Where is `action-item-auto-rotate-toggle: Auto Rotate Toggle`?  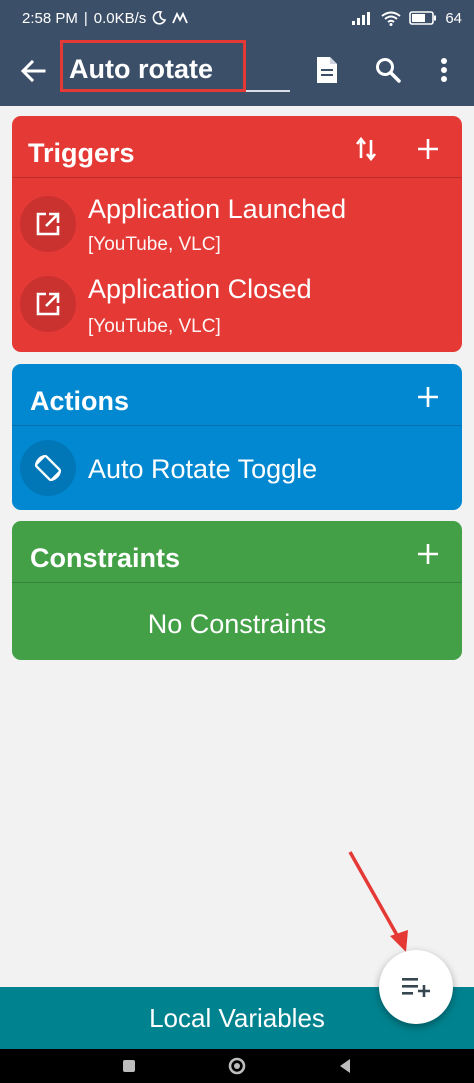 action-item-auto-rotate-toggle: Auto Rotate Toggle is located at coordinates (237, 468).